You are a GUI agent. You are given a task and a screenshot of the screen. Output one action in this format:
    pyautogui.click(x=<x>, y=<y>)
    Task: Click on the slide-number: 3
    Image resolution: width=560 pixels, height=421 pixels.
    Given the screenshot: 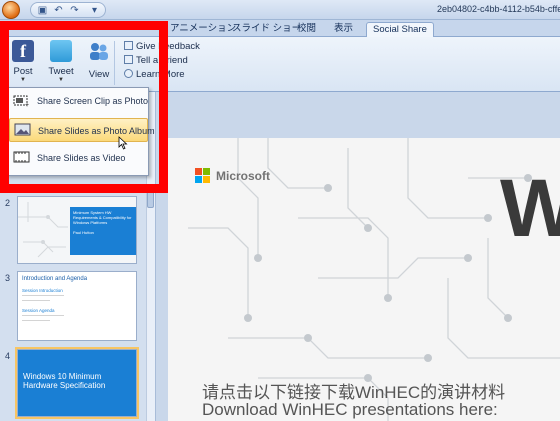 What is the action you would take?
    pyautogui.click(x=8, y=278)
    